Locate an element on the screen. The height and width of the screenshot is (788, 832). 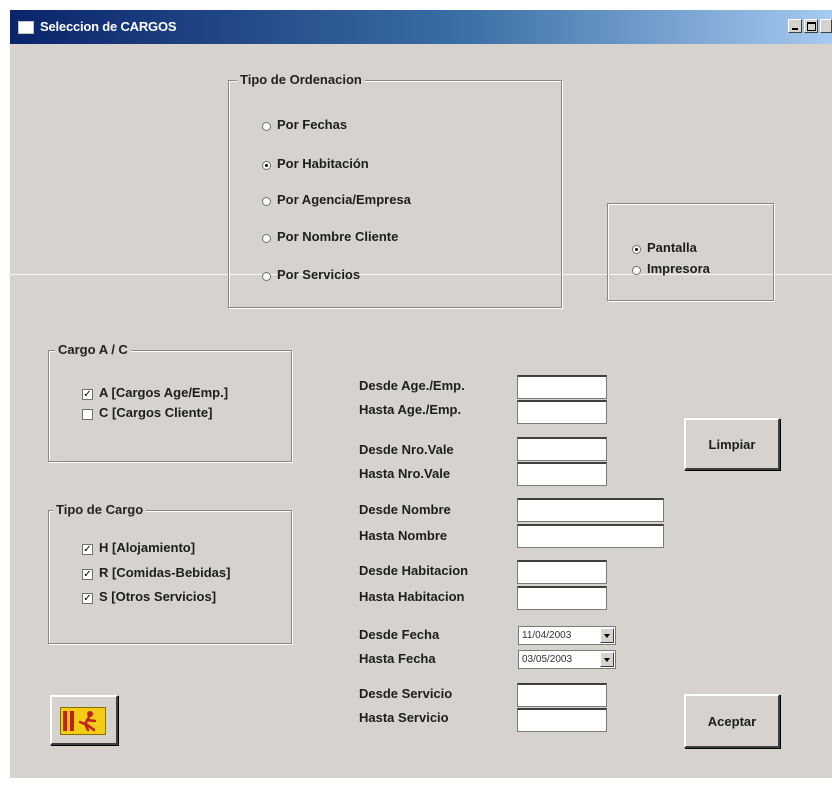
window-icon is located at coordinates (26, 27).